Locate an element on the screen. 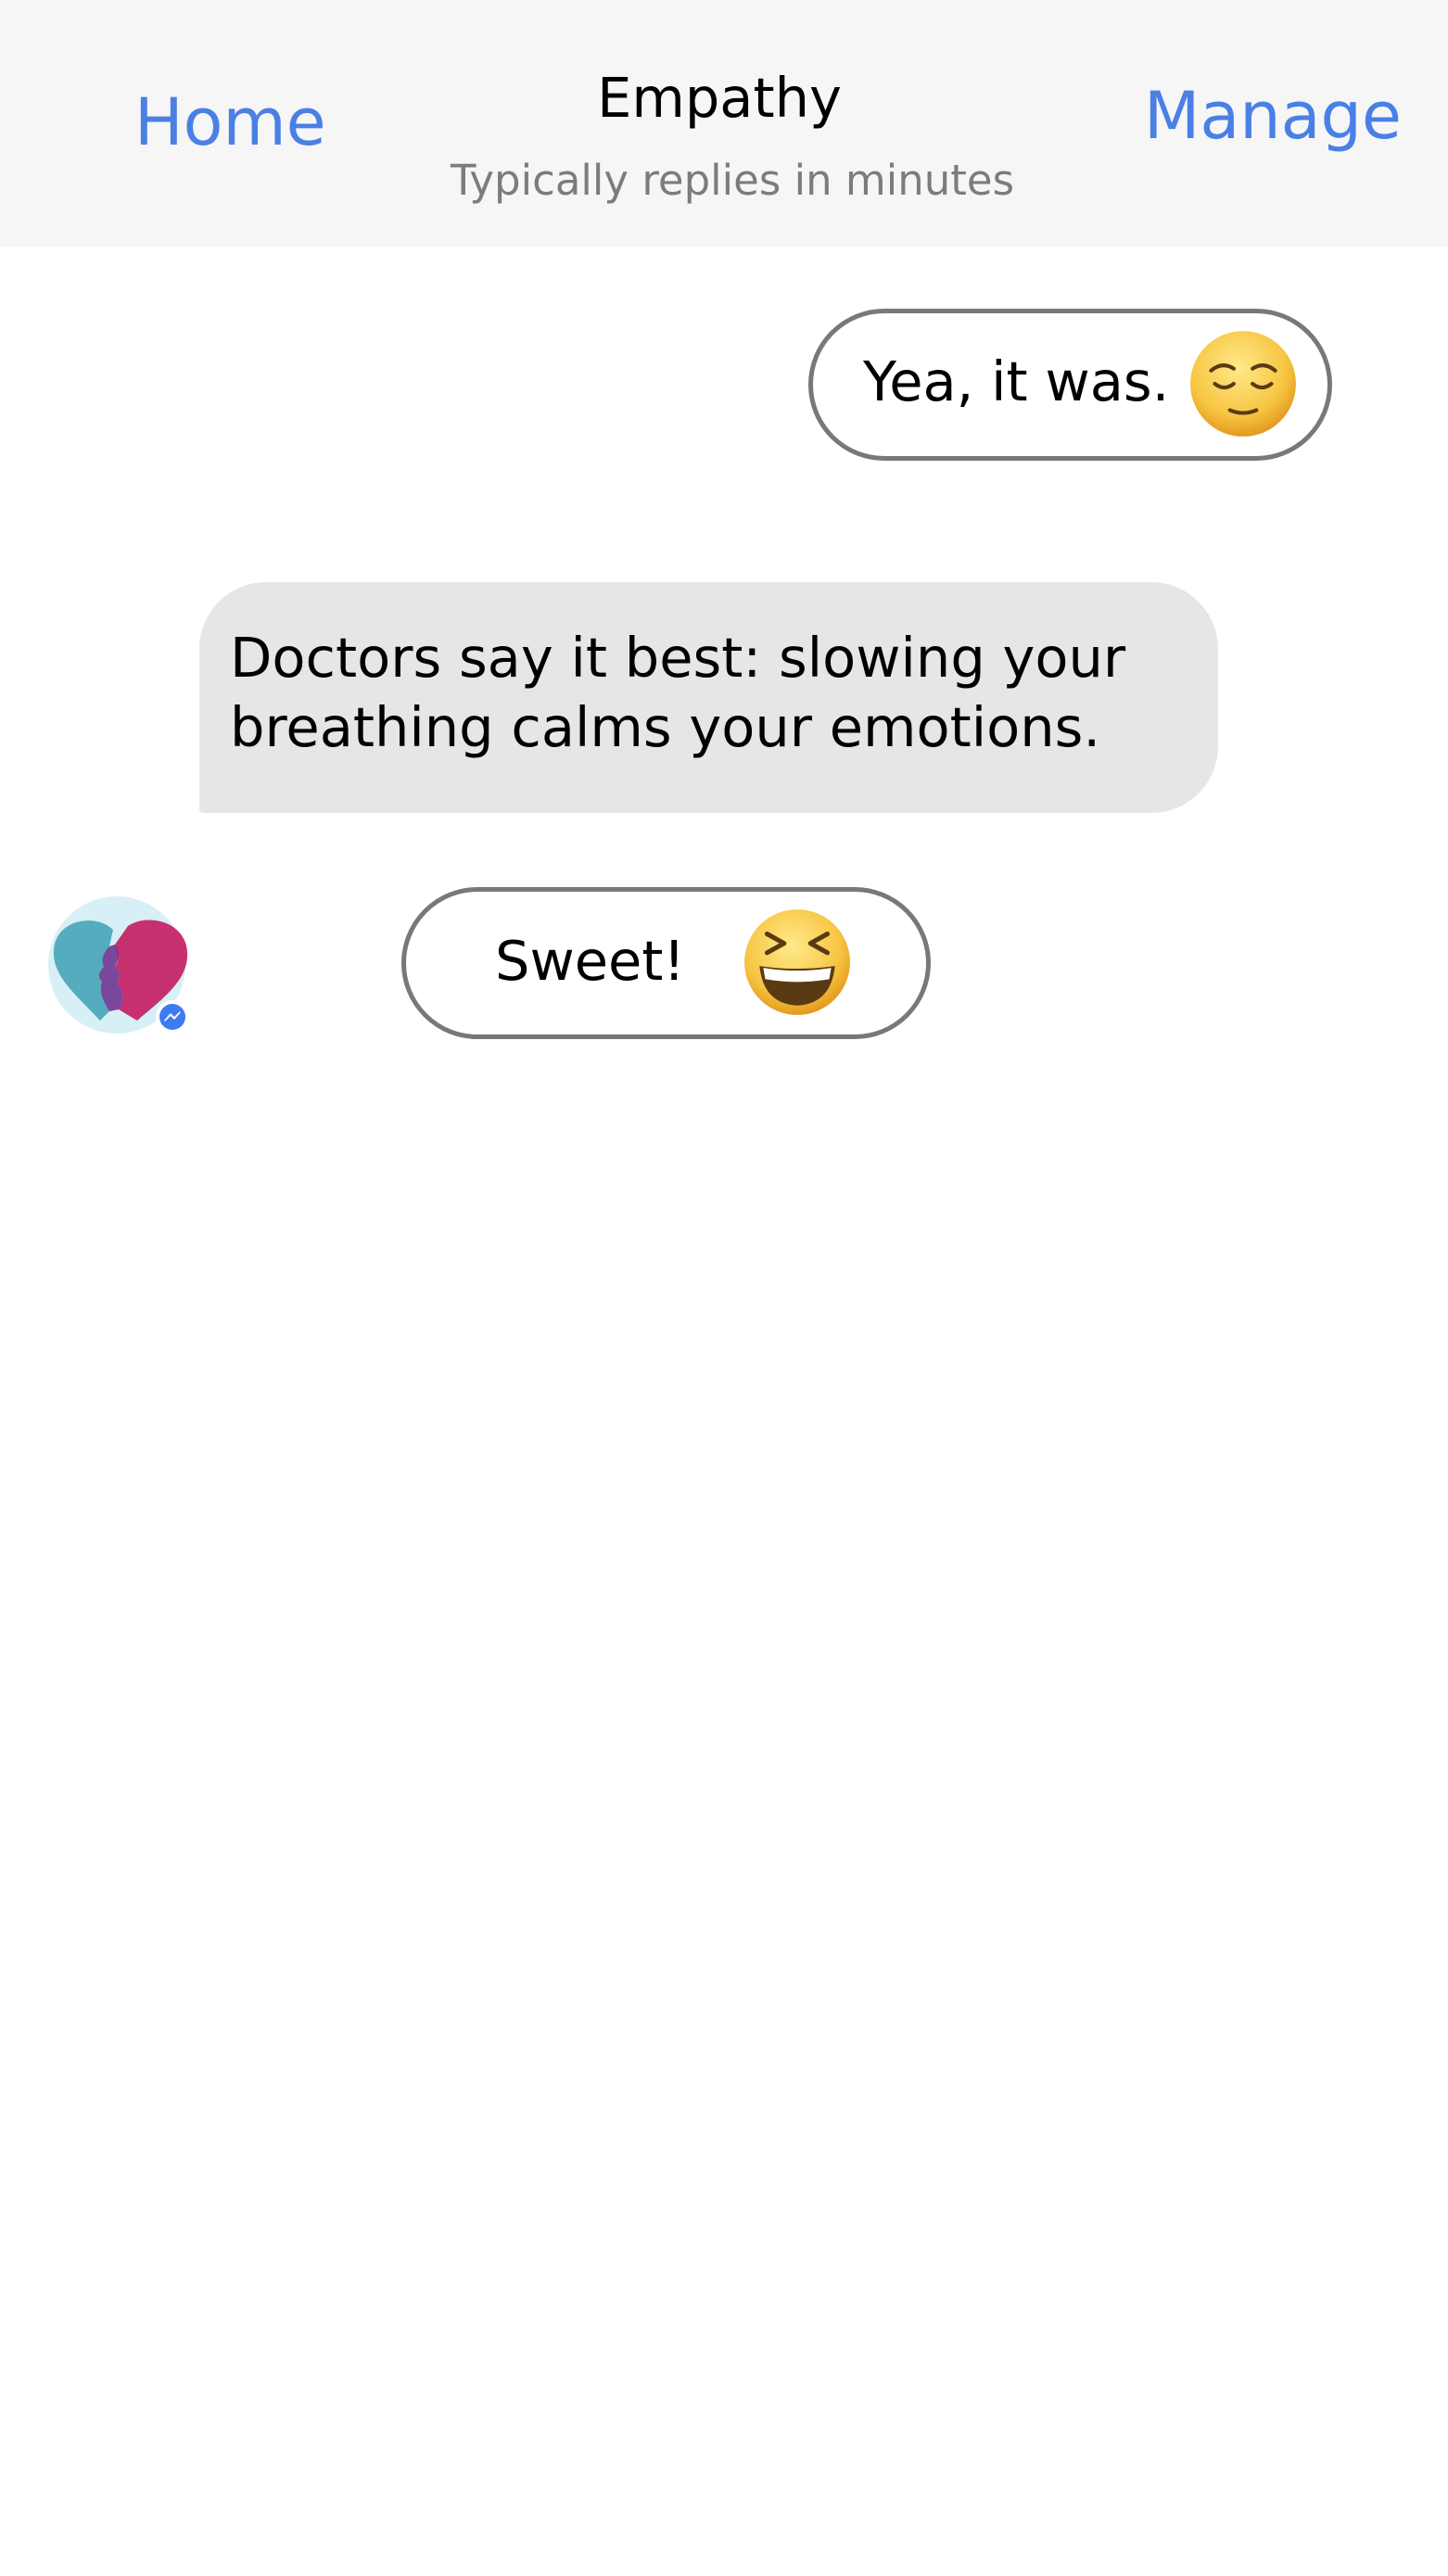  quick-reply-text: Sweet! is located at coordinates (590, 961).